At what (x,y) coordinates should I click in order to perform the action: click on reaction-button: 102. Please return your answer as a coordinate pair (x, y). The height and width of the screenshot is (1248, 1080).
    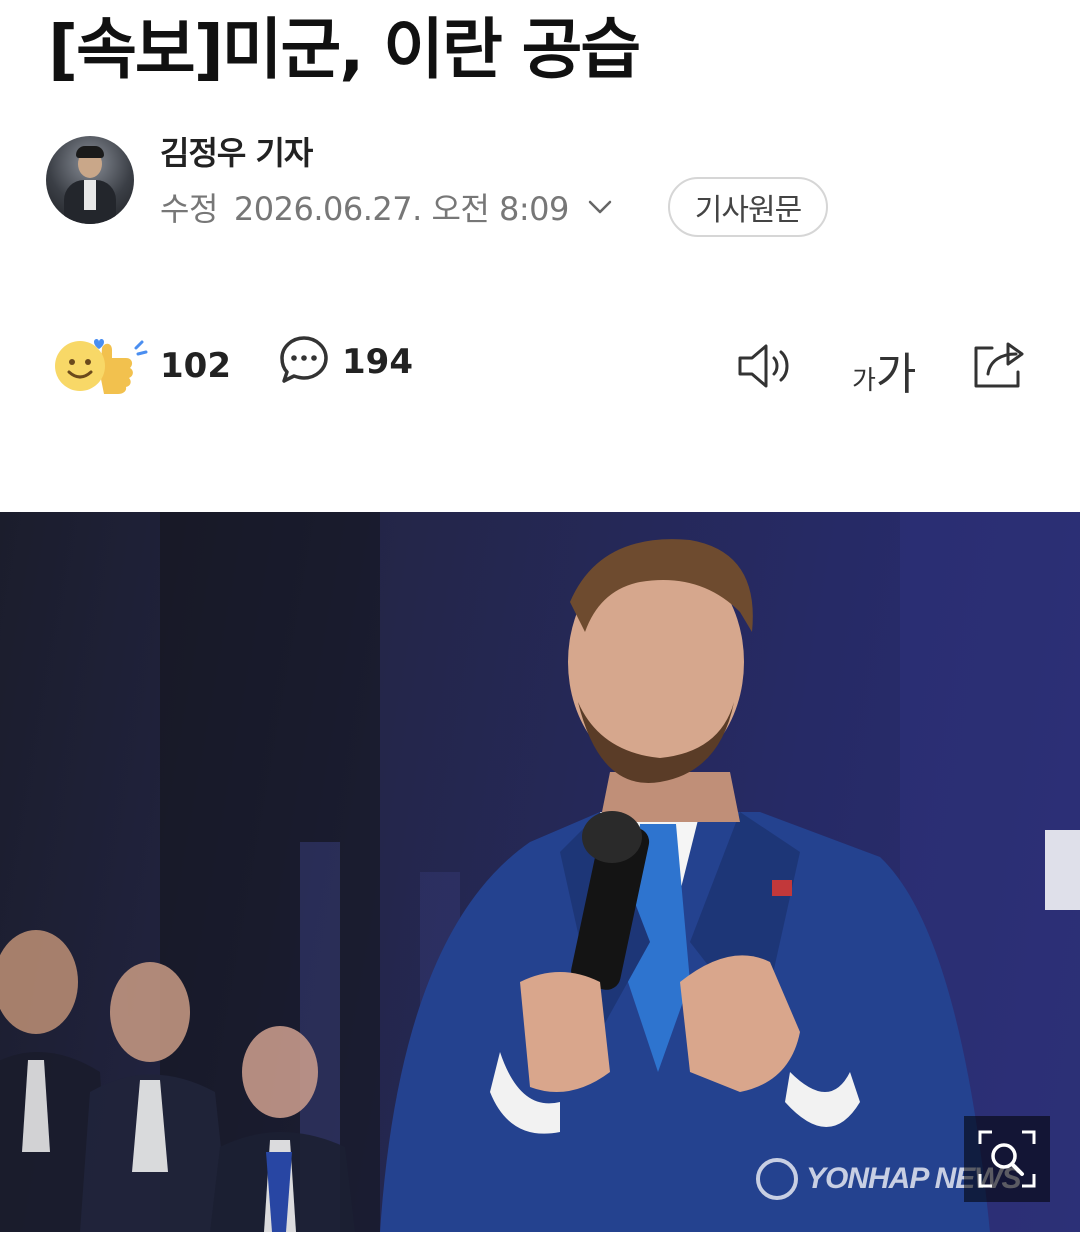
    Looking at the image, I should click on (141, 366).